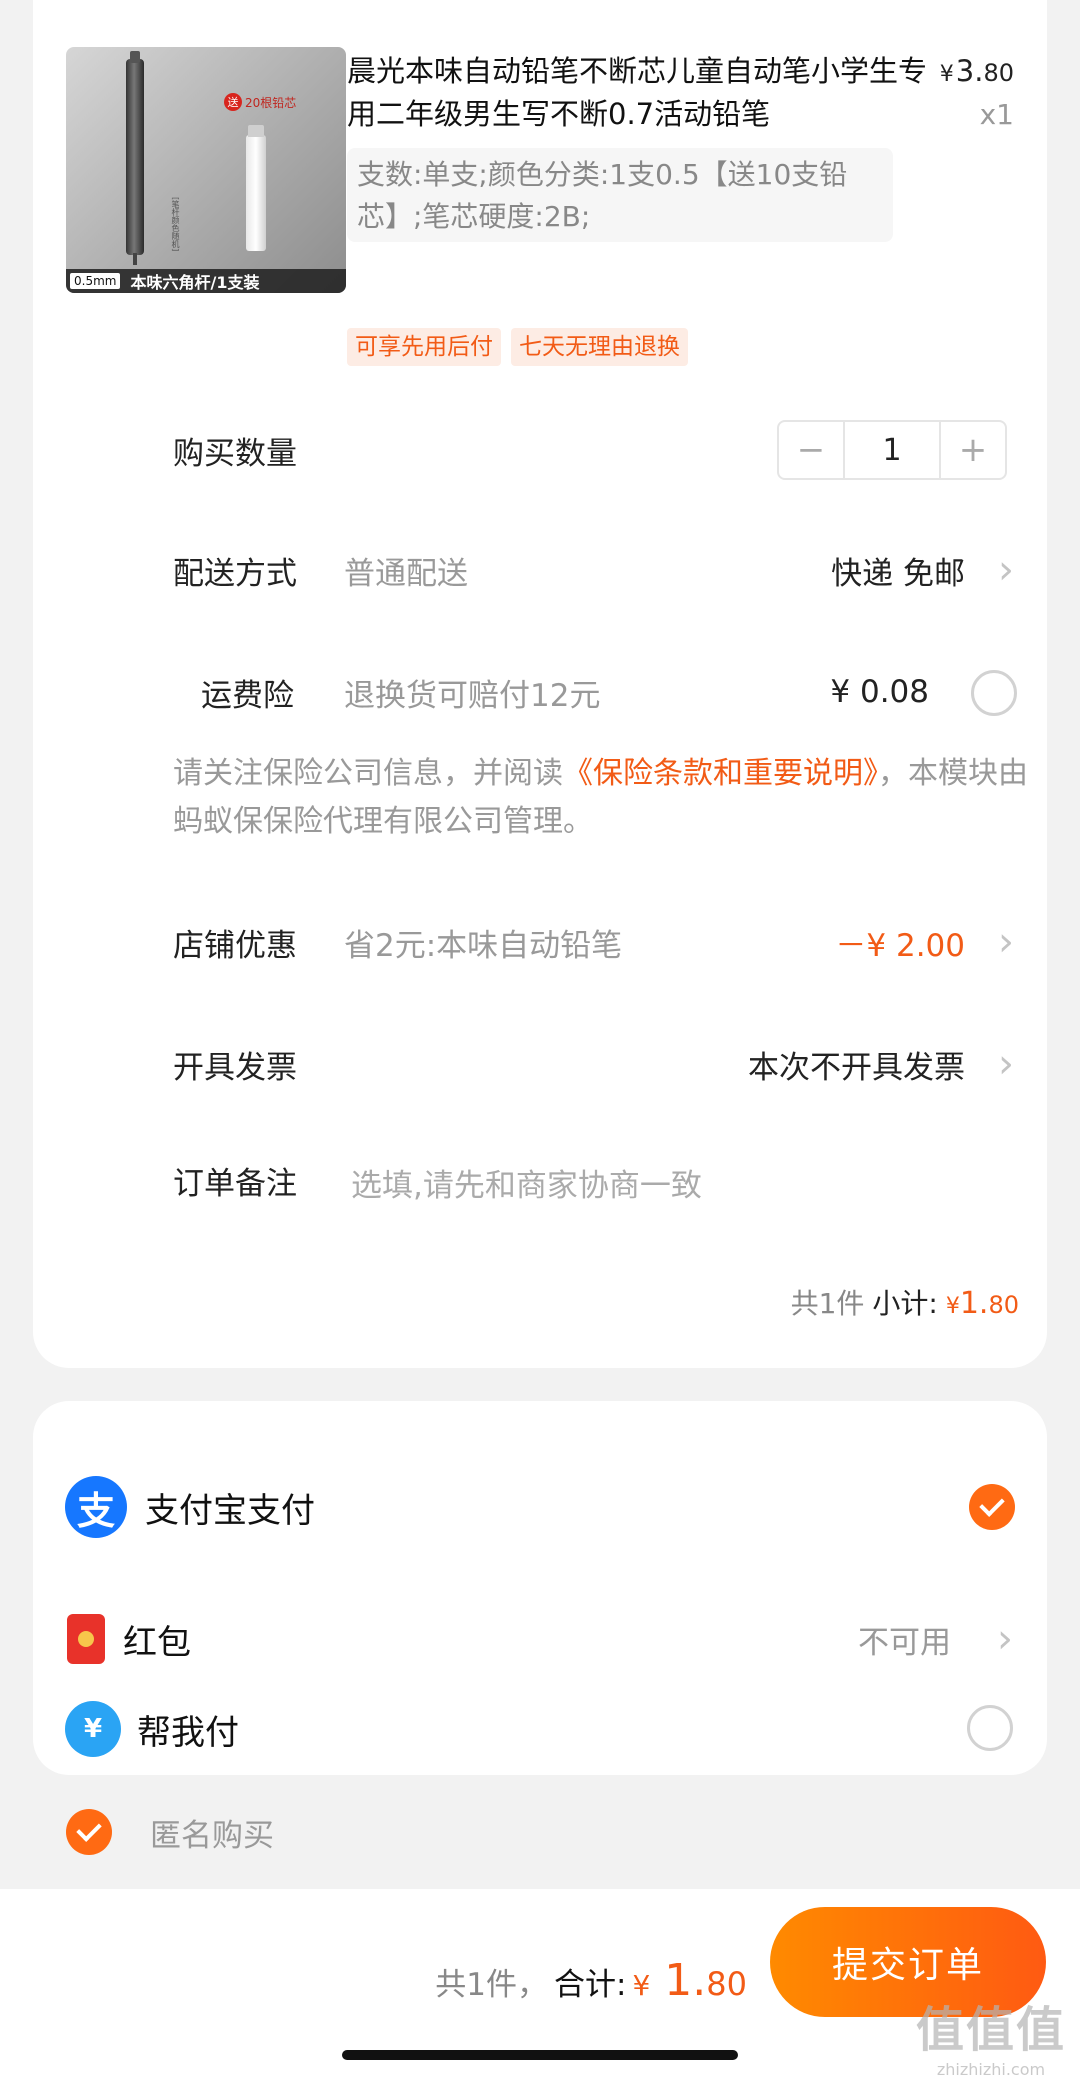 This screenshot has height=2080, width=1080. What do you see at coordinates (974, 1303) in the screenshot?
I see `subtotal-int: 1.` at bounding box center [974, 1303].